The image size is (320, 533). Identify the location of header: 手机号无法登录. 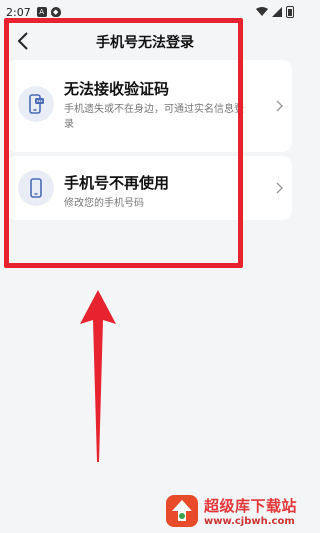
(150, 41).